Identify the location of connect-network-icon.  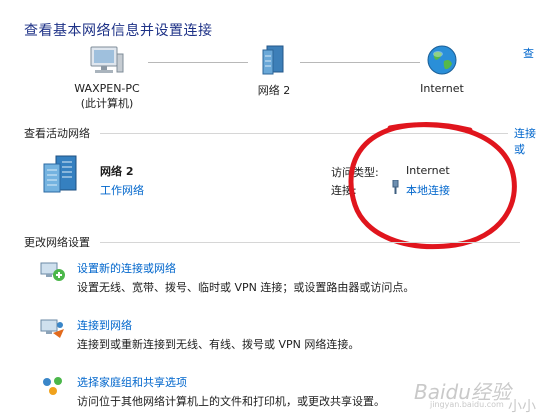
(52, 328).